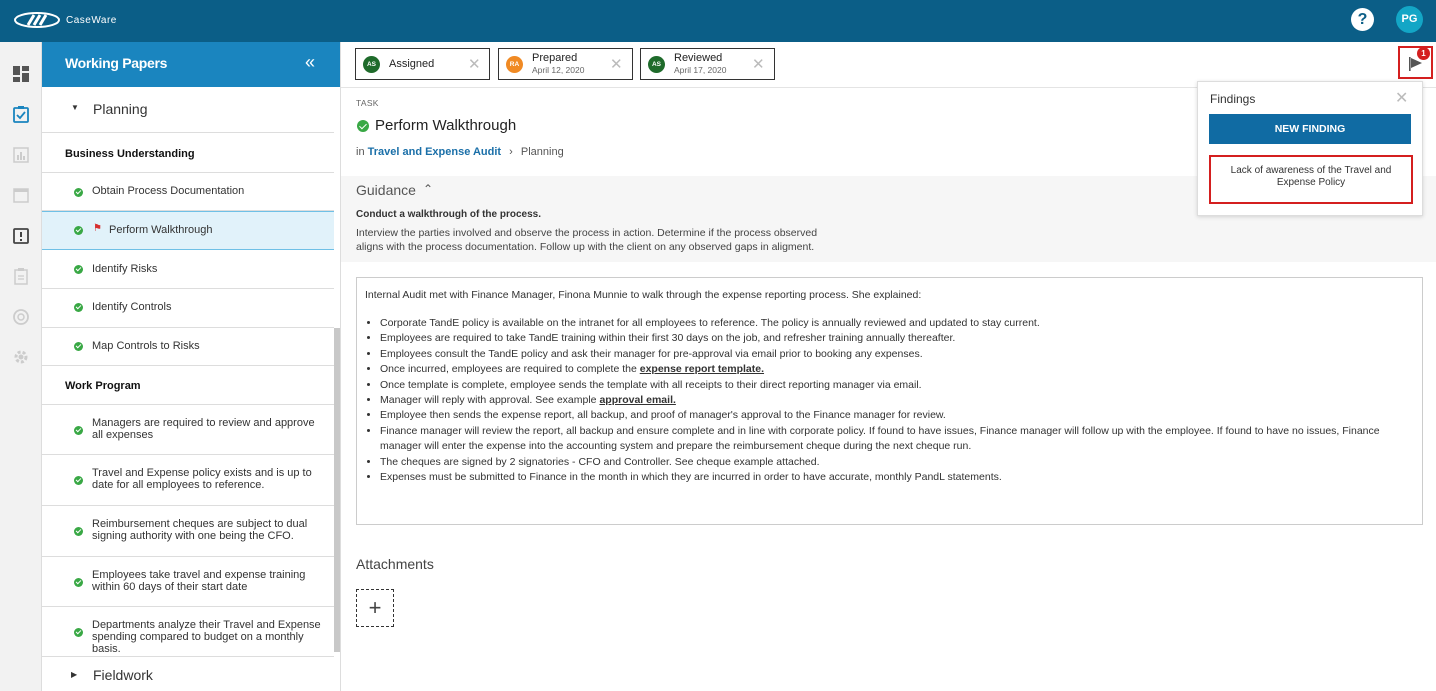 This screenshot has height=691, width=1436. I want to click on status-date: April 12, 2020, so click(558, 70).